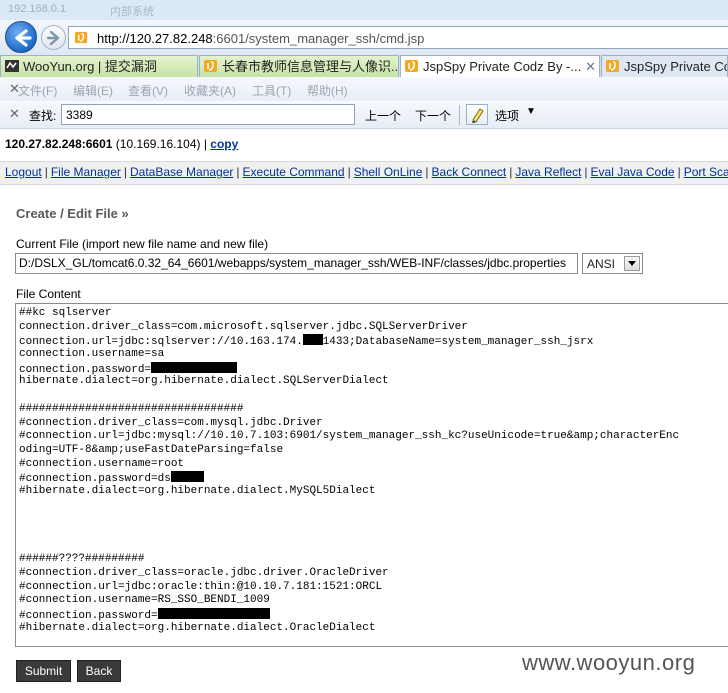 Image resolution: width=728 pixels, height=693 pixels. What do you see at coordinates (43, 671) in the screenshot?
I see `submit-button: Submit` at bounding box center [43, 671].